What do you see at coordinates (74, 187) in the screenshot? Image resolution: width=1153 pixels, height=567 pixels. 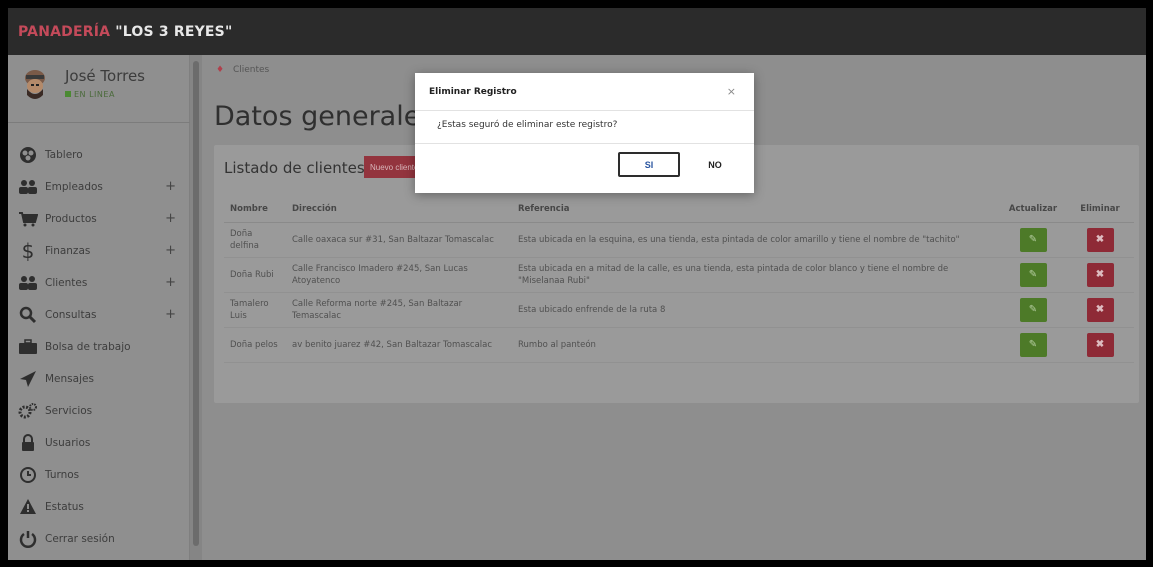 I see `sidebar-item-label: Empleados` at bounding box center [74, 187].